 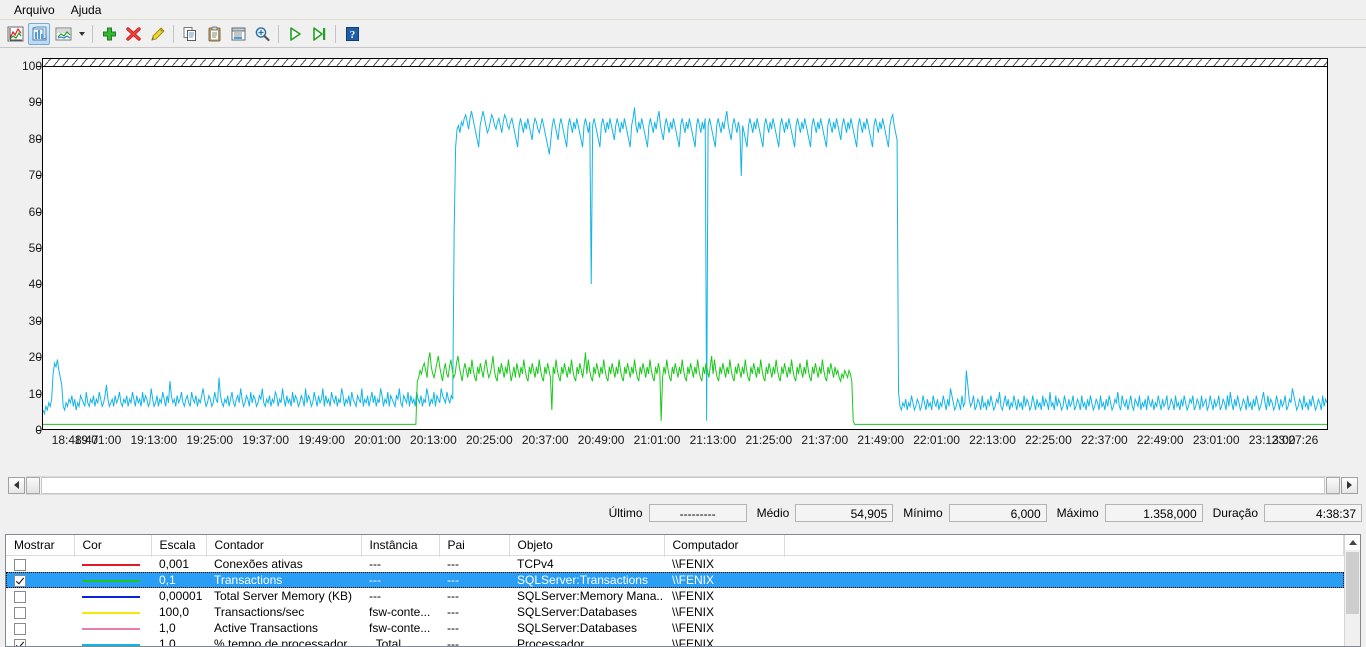 What do you see at coordinates (40, 545) in the screenshot?
I see `th-mostrar: Mostrar` at bounding box center [40, 545].